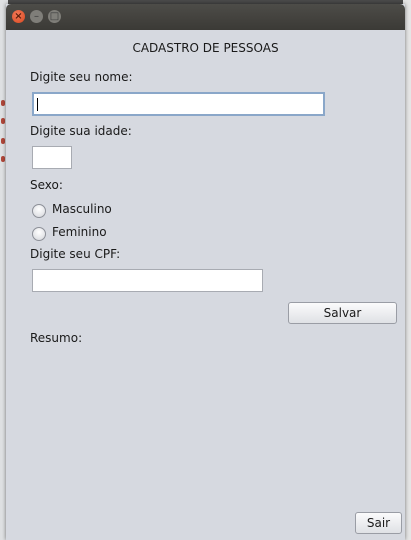 Image resolution: width=411 pixels, height=540 pixels. What do you see at coordinates (56, 338) in the screenshot?
I see `summary-label: Resumo:` at bounding box center [56, 338].